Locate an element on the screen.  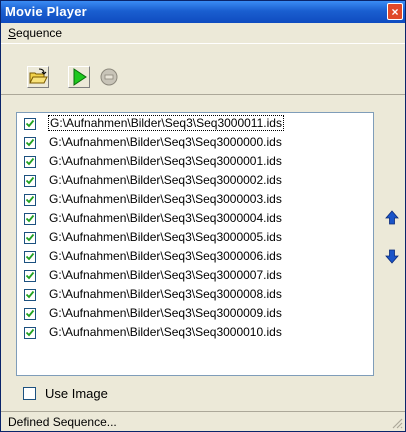
menu-bar: Sequence is located at coordinates (203, 33).